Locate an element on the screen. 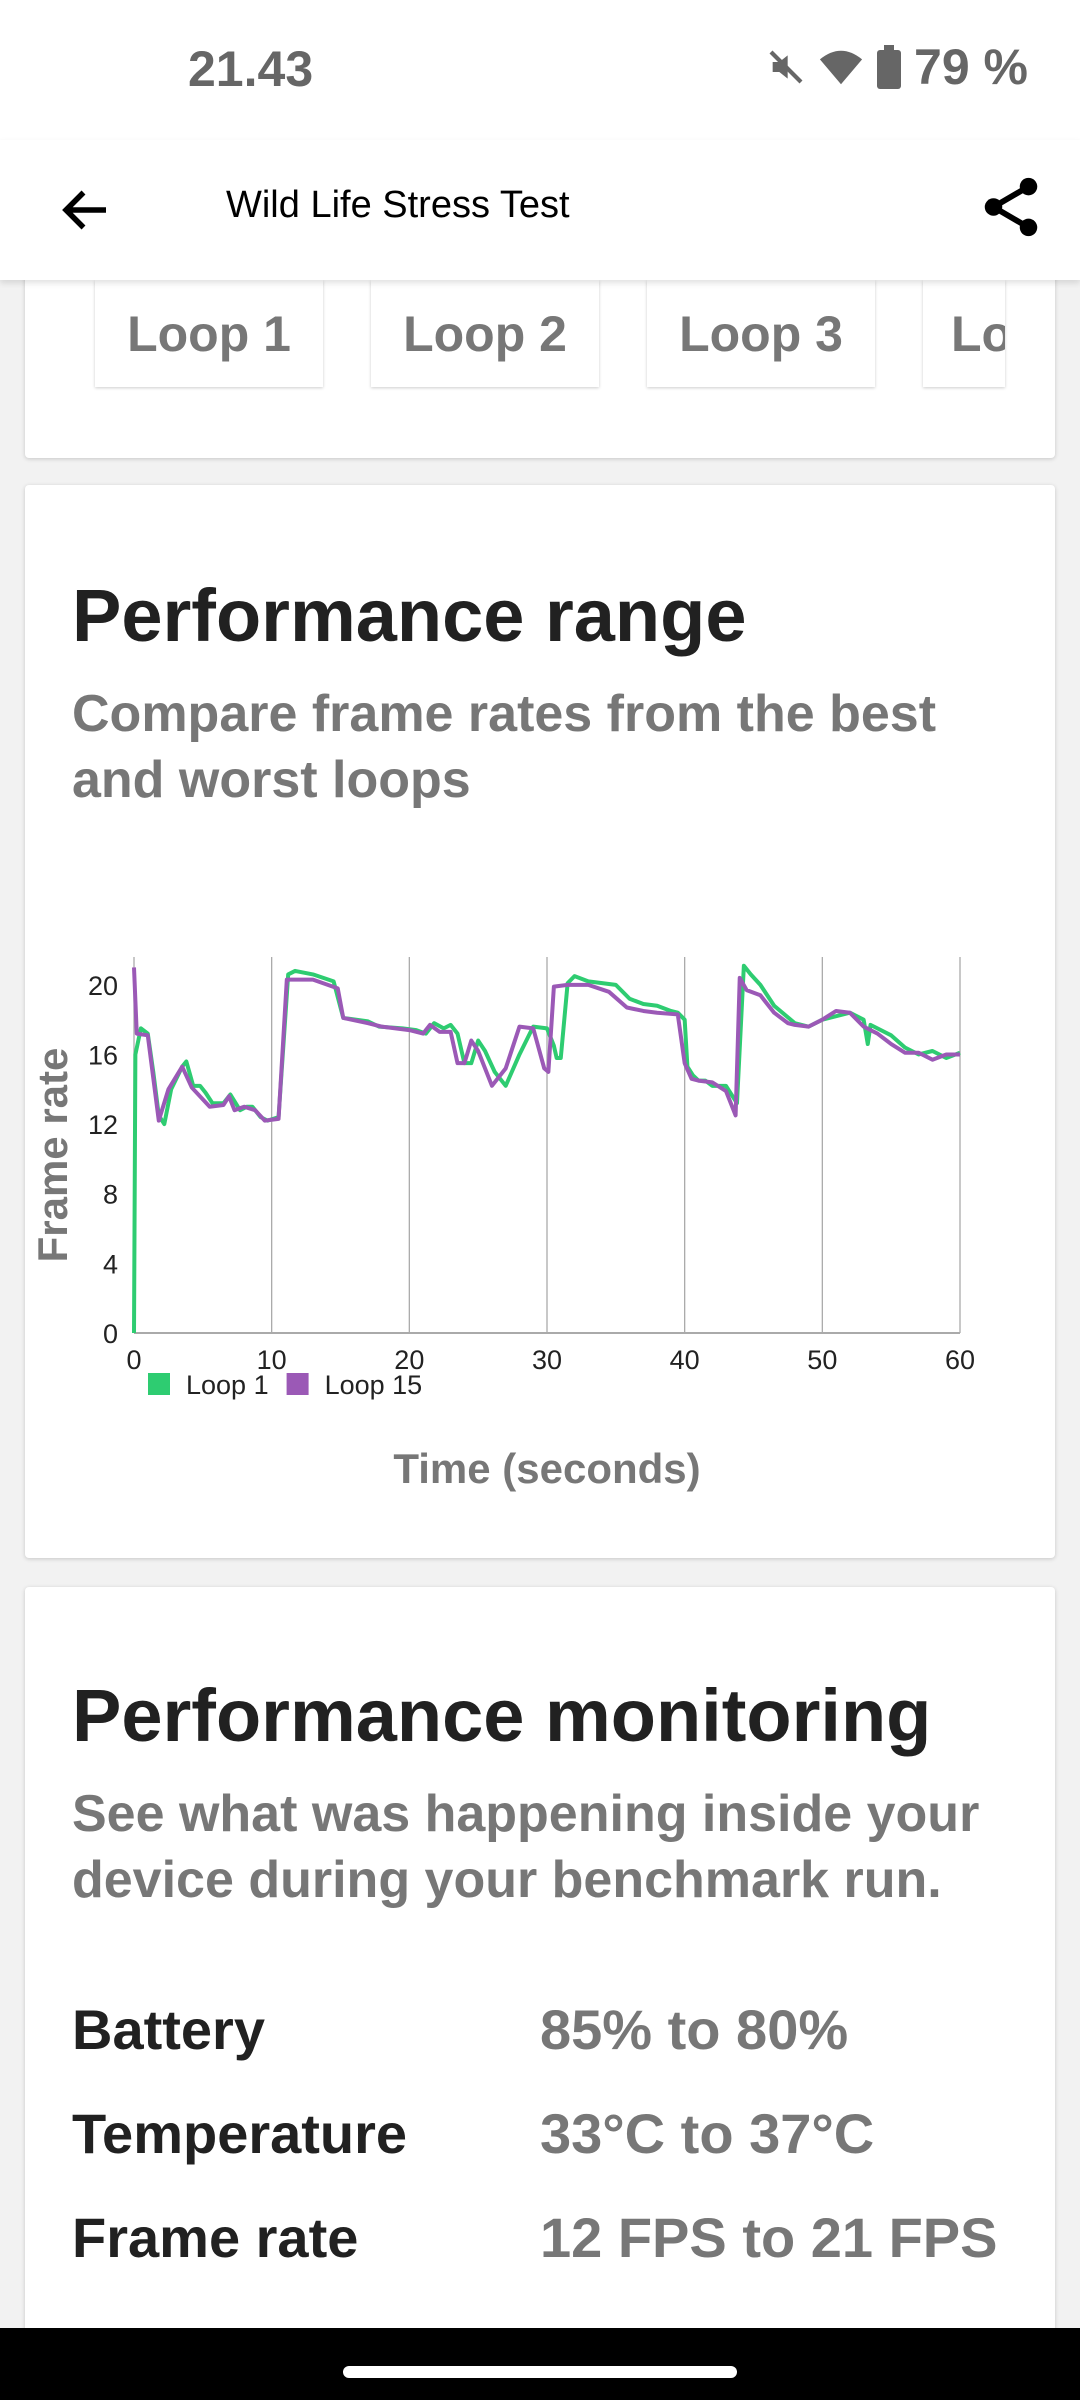 The image size is (1080, 2400). frame-rate-value: 12 FPS to 21 FPS is located at coordinates (769, 2237).